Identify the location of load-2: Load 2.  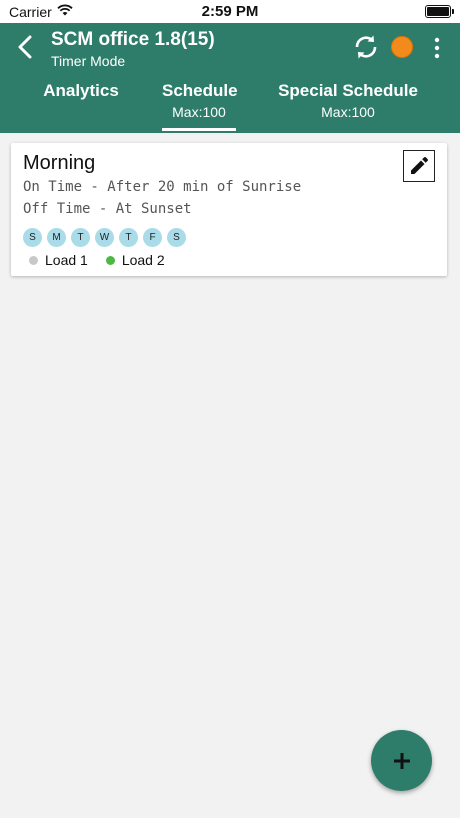
(135, 260).